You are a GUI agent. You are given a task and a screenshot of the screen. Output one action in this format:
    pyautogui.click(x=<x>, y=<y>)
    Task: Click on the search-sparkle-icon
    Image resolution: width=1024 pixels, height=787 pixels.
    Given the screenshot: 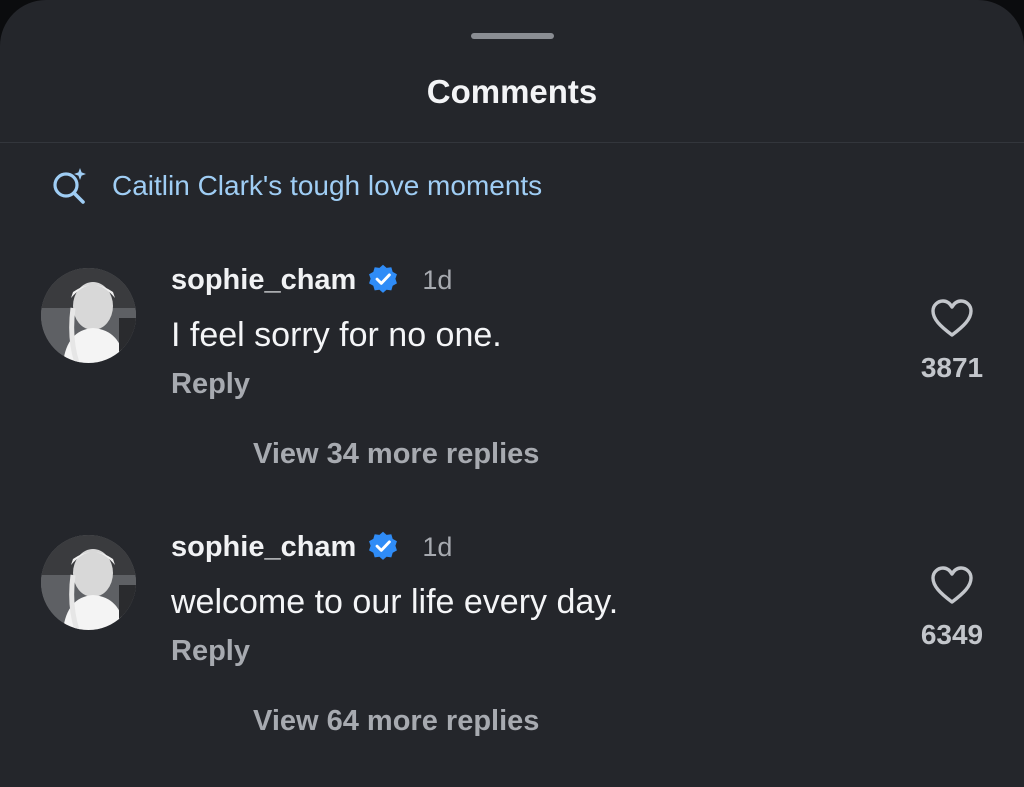 What is the action you would take?
    pyautogui.click(x=70, y=186)
    